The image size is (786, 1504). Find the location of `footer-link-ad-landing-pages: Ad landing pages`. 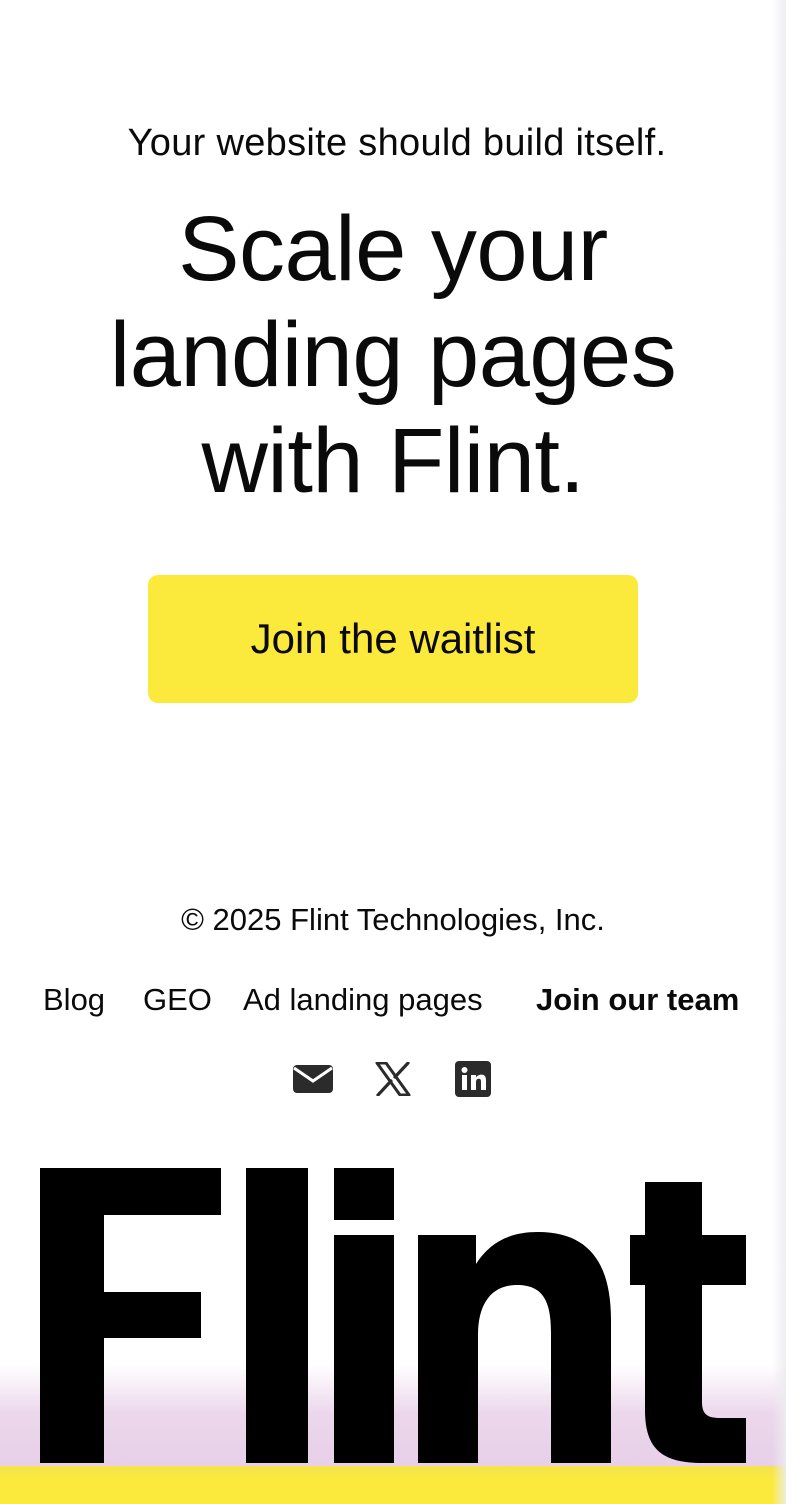

footer-link-ad-landing-pages: Ad landing pages is located at coordinates (363, 1000).